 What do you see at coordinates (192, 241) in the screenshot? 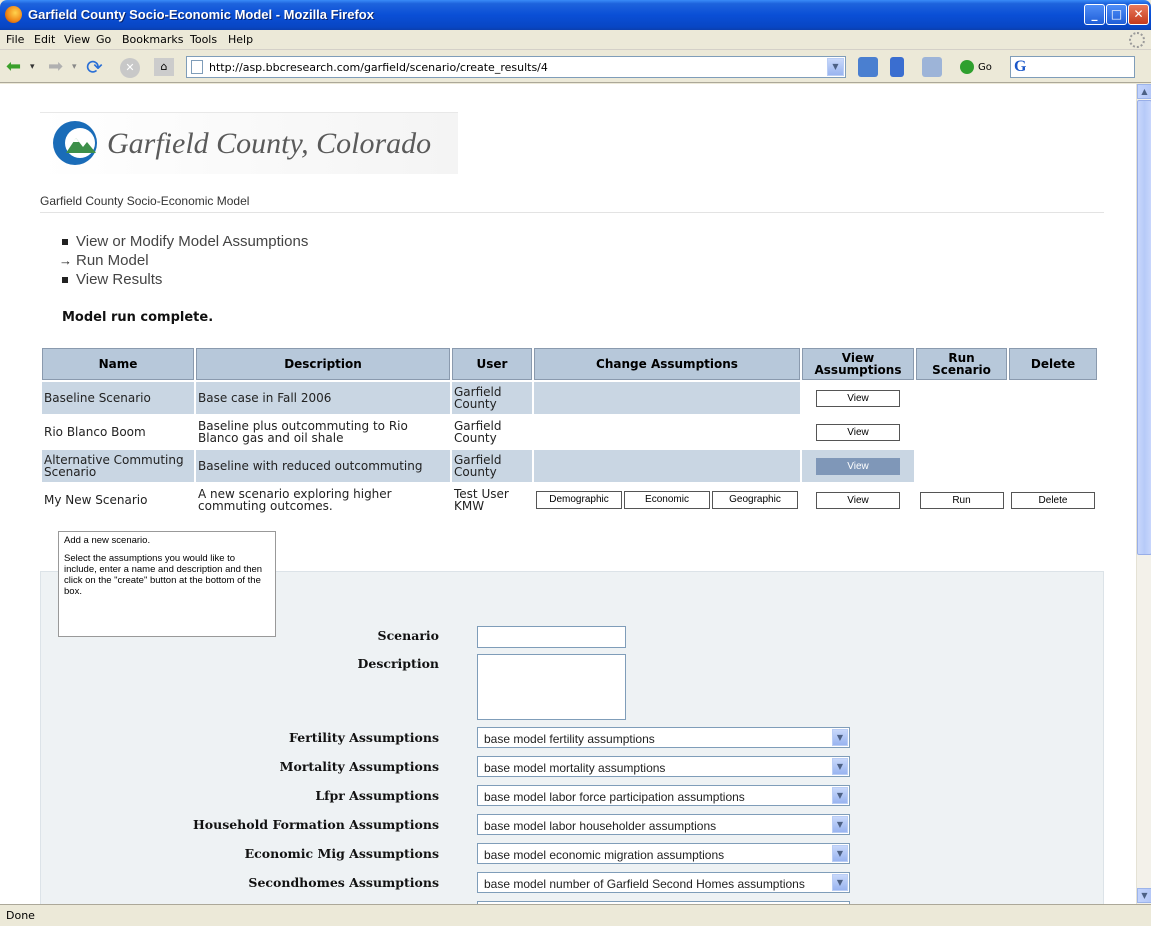
I see `step-label: View or Modify Model Assumptions` at bounding box center [192, 241].